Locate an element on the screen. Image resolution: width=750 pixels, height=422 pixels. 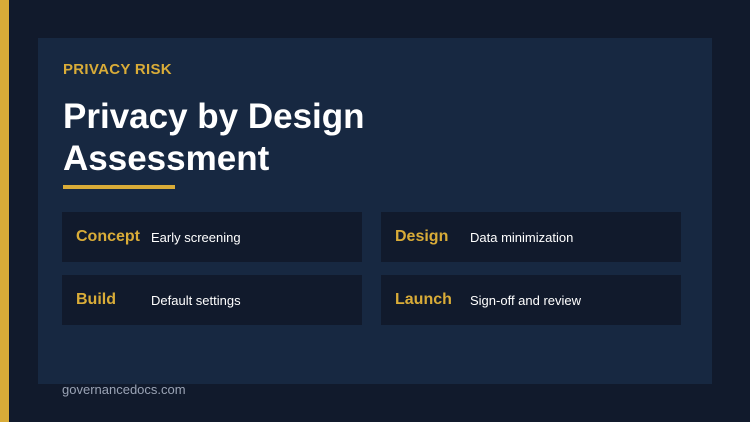
title-line-1: Privacy by Design is located at coordinates (214, 116).